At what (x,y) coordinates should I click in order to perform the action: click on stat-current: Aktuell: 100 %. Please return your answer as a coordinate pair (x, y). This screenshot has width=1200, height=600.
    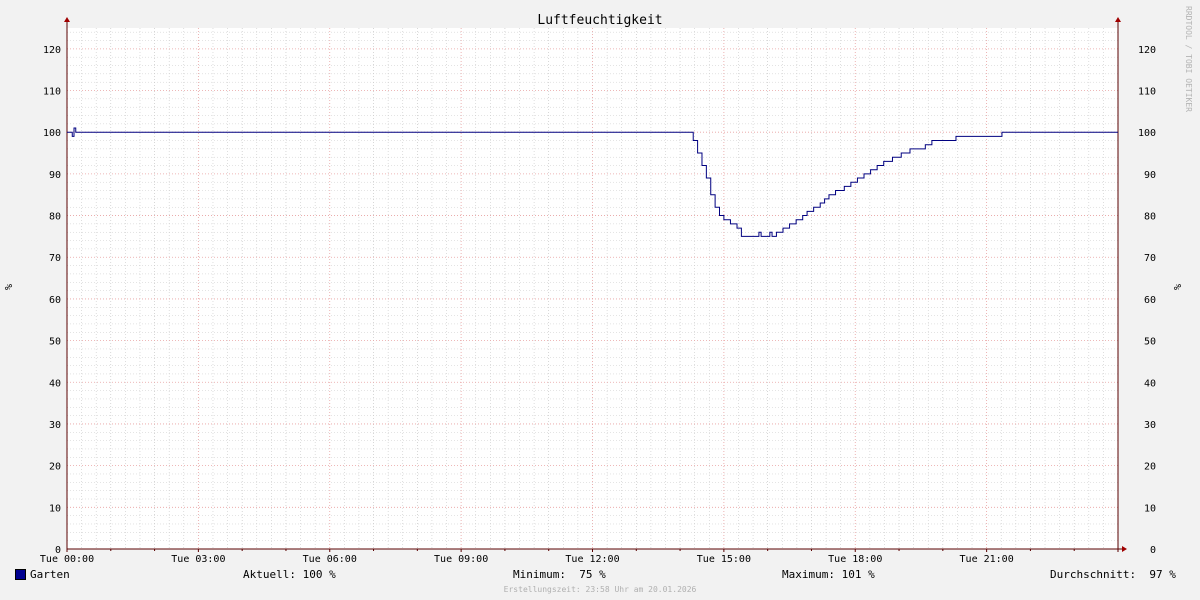
    Looking at the image, I should click on (289, 574).